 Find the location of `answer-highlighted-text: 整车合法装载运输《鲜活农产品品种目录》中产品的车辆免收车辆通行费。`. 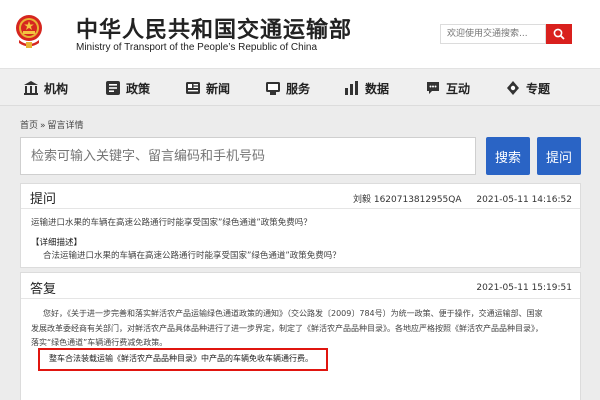

answer-highlighted-text: 整车合法装载运输《鲜活农产品品种目录》中产品的车辆免收车辆通行费。 is located at coordinates (181, 358).